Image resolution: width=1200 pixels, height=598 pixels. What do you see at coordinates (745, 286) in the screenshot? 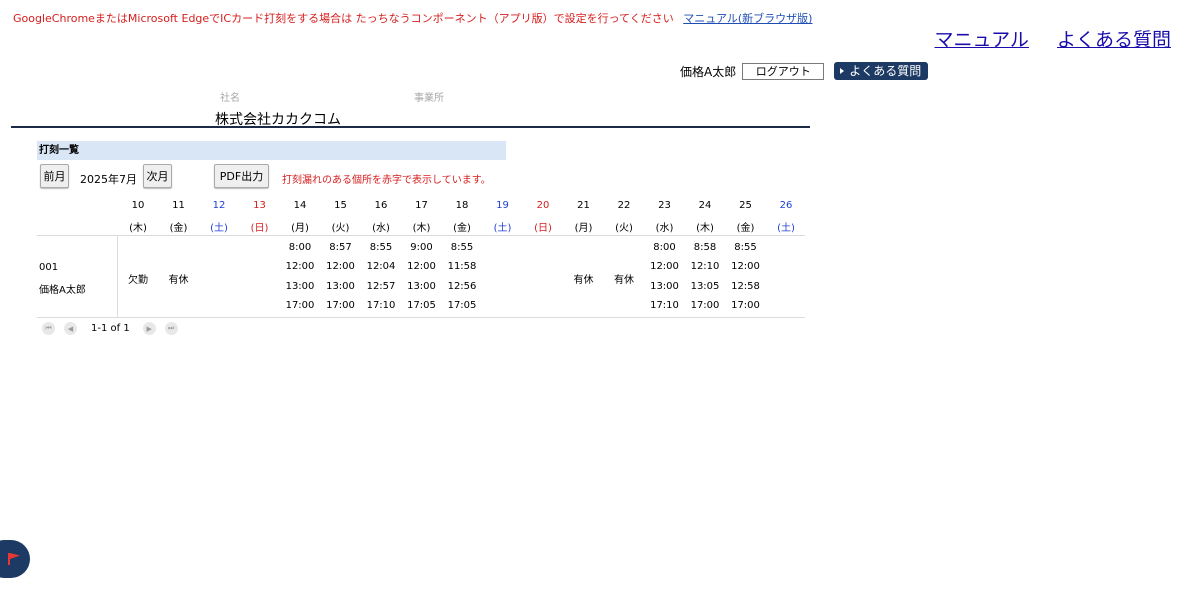
I see `punch-time: 12:58` at bounding box center [745, 286].